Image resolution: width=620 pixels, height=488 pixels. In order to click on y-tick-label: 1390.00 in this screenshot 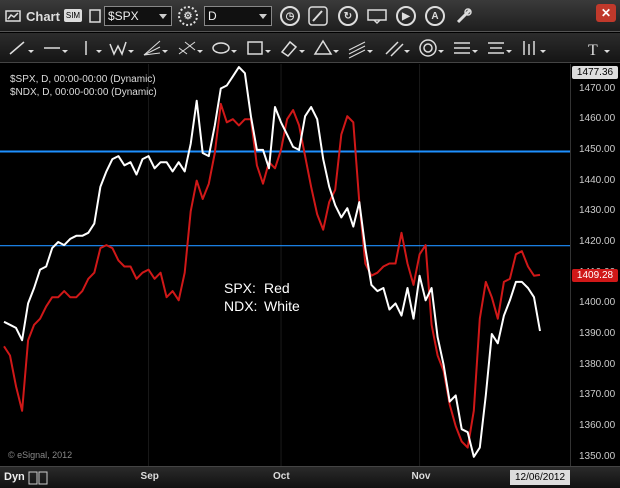, I will do `click(597, 334)`.